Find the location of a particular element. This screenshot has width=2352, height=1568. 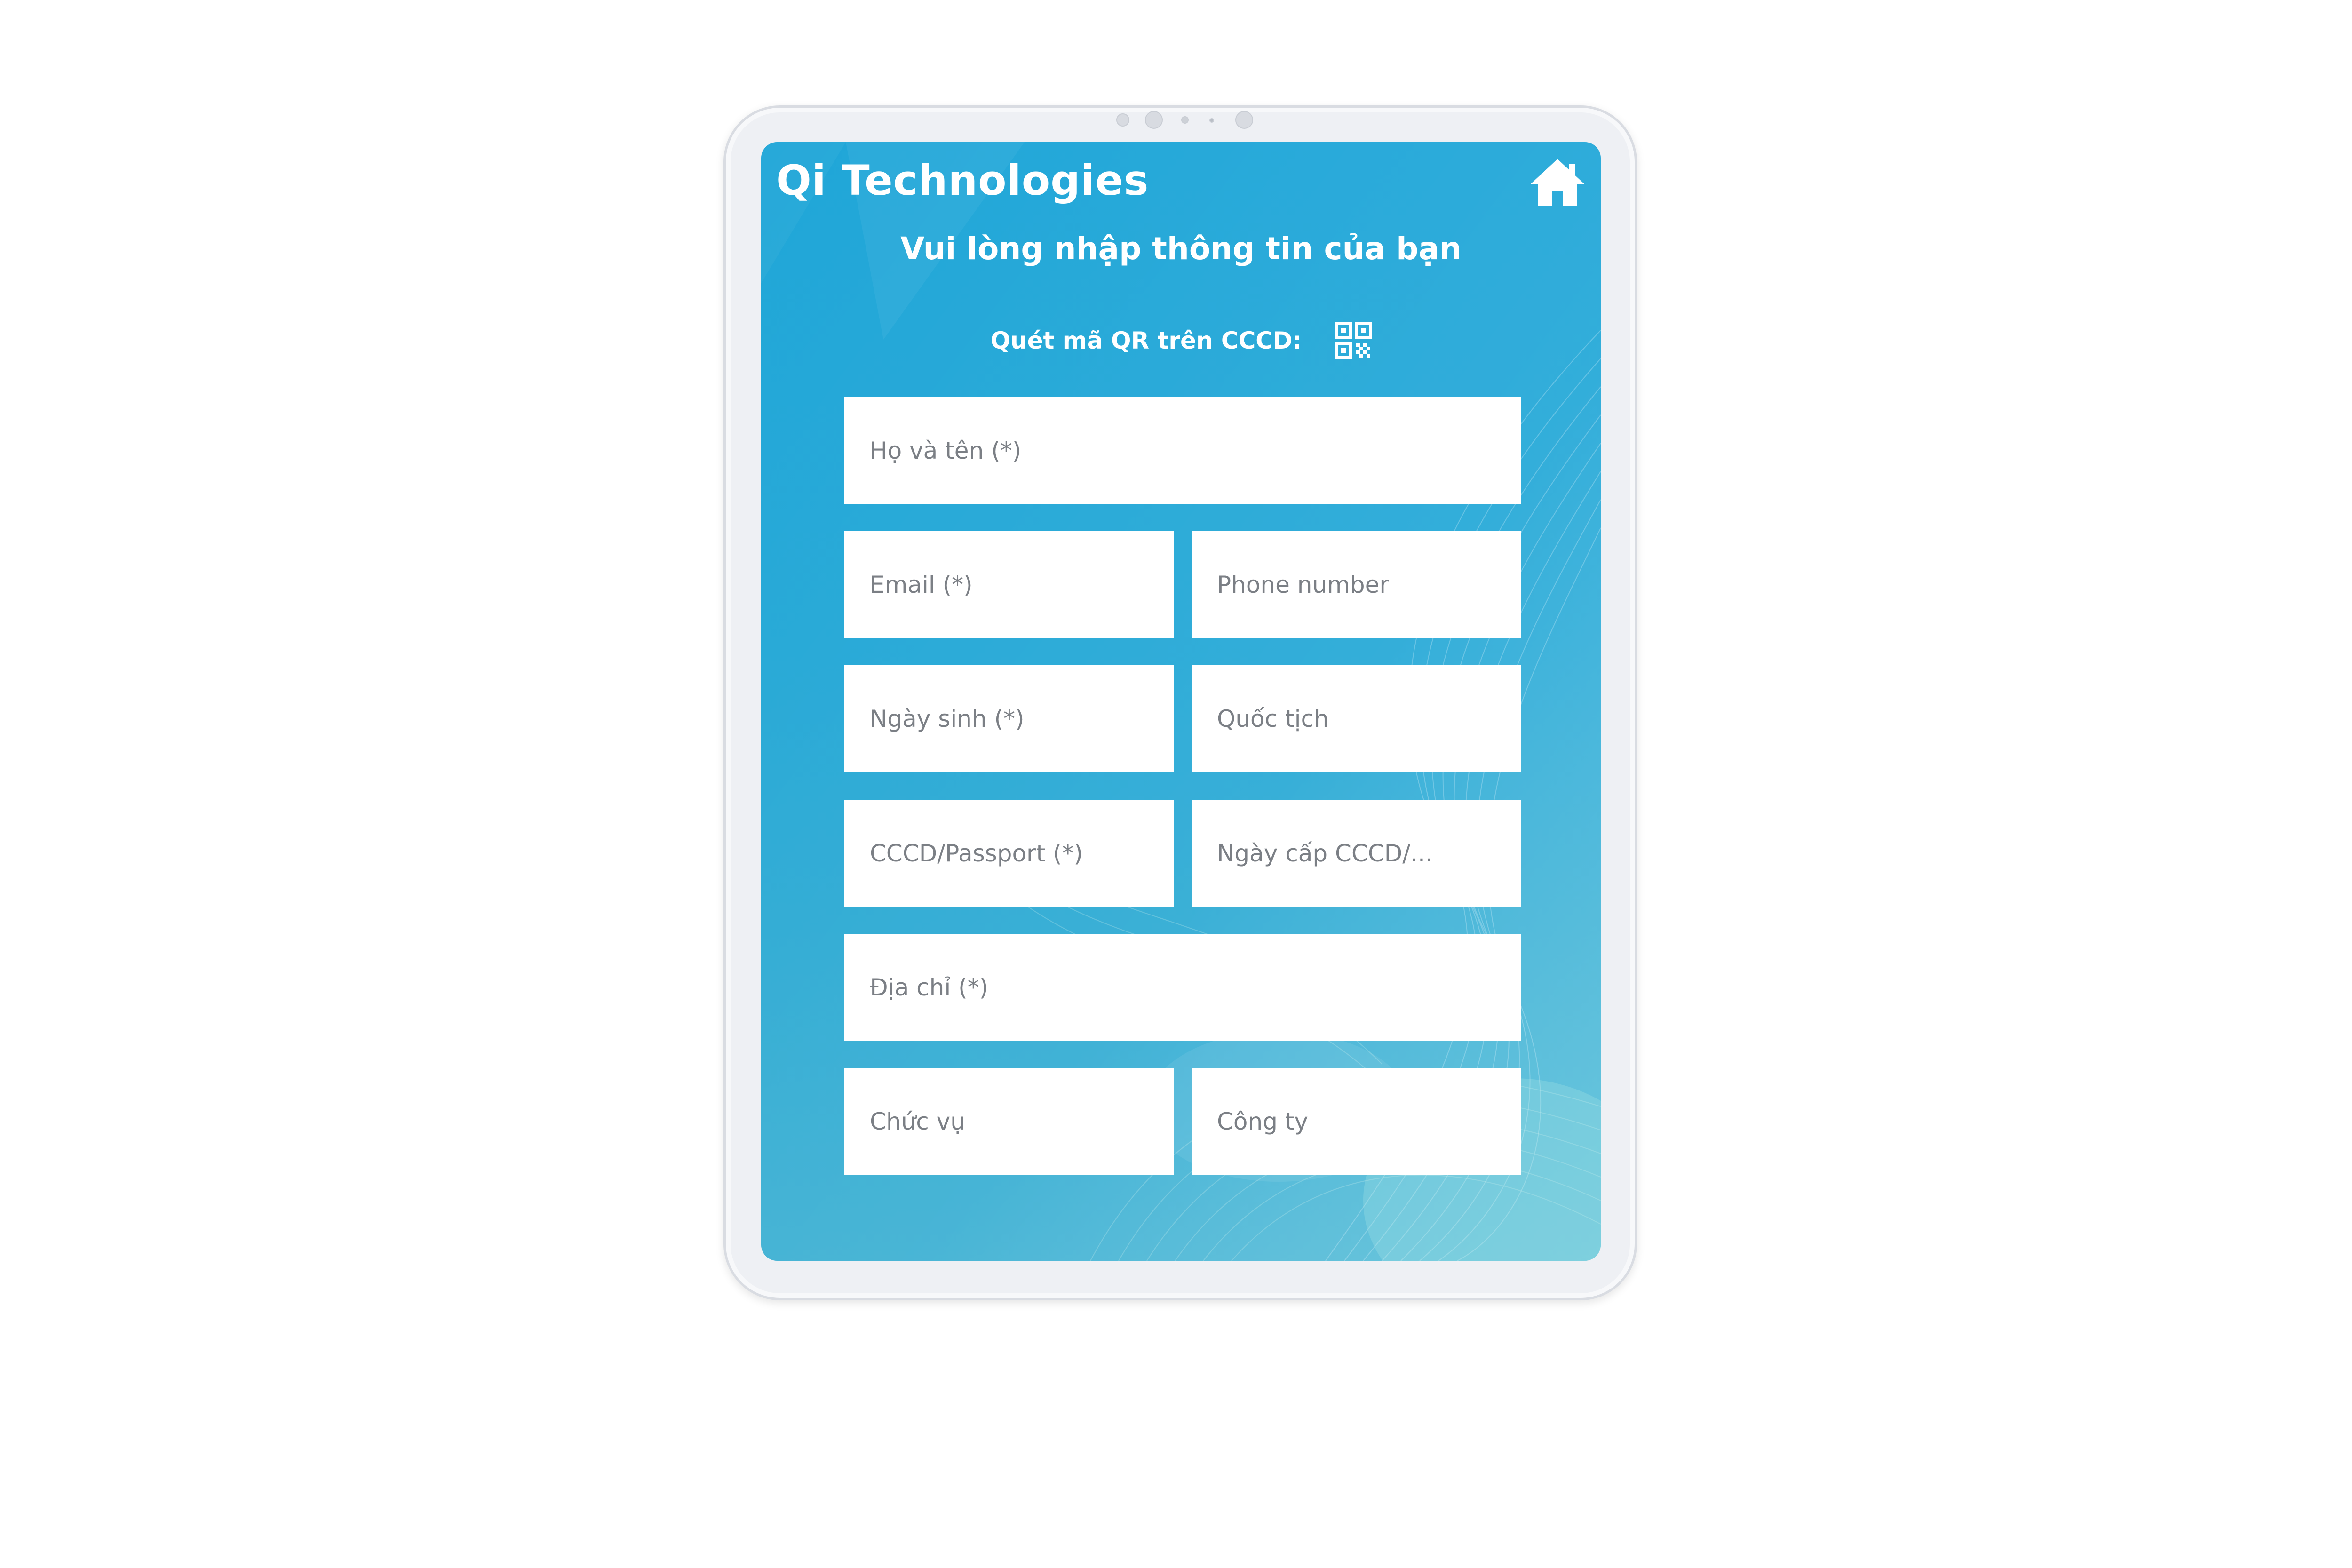

phone-field: Phone number is located at coordinates (1356, 584).